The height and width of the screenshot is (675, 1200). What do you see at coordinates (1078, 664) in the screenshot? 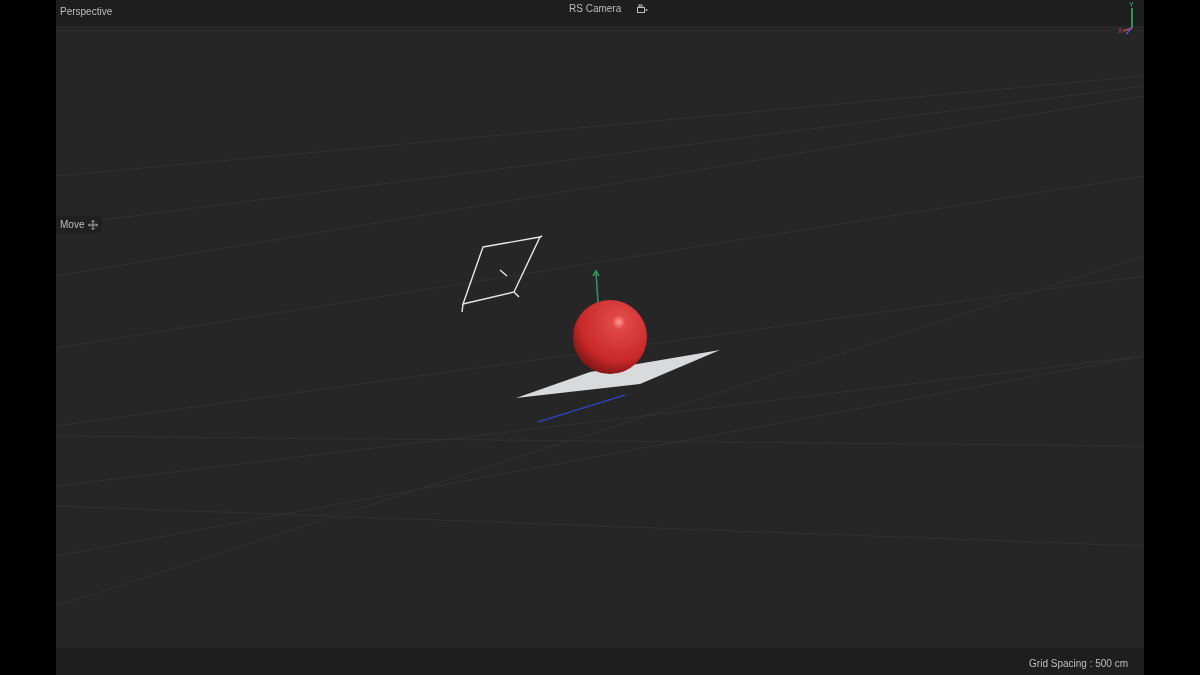
I see `grid-spacing-label: Grid Spacing : 500 cm` at bounding box center [1078, 664].